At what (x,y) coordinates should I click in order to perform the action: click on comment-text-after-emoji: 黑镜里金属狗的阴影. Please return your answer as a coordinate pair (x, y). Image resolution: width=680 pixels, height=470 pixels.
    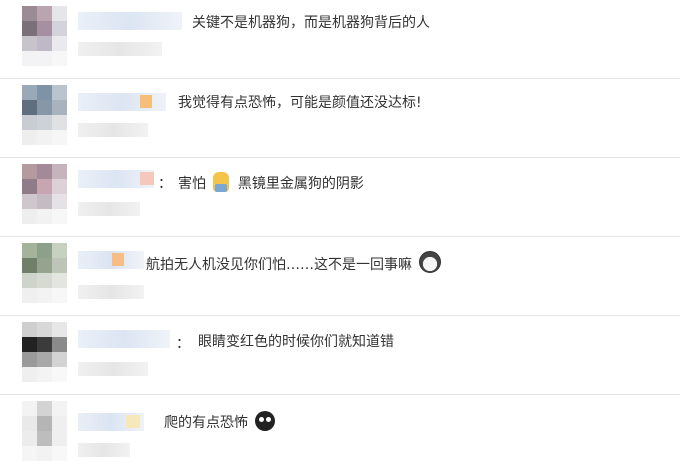
    Looking at the image, I should click on (300, 184).